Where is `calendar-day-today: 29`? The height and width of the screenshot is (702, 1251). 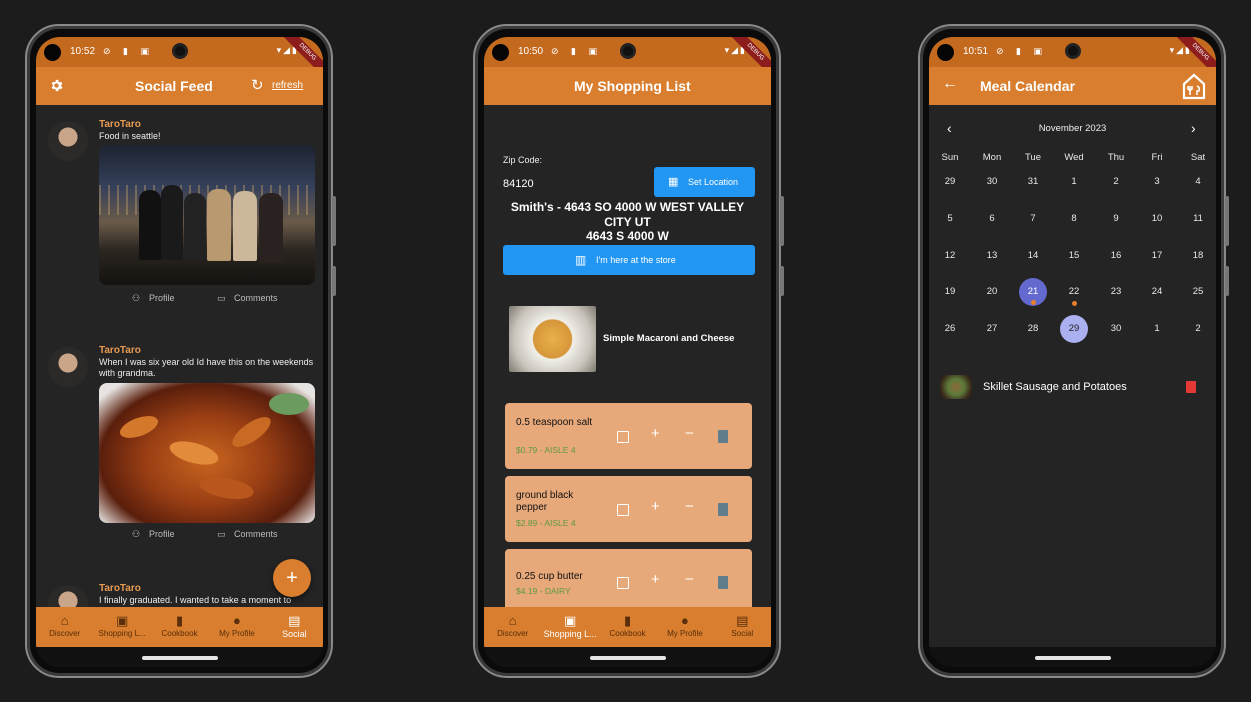
calendar-day-today: 29 is located at coordinates (1074, 329).